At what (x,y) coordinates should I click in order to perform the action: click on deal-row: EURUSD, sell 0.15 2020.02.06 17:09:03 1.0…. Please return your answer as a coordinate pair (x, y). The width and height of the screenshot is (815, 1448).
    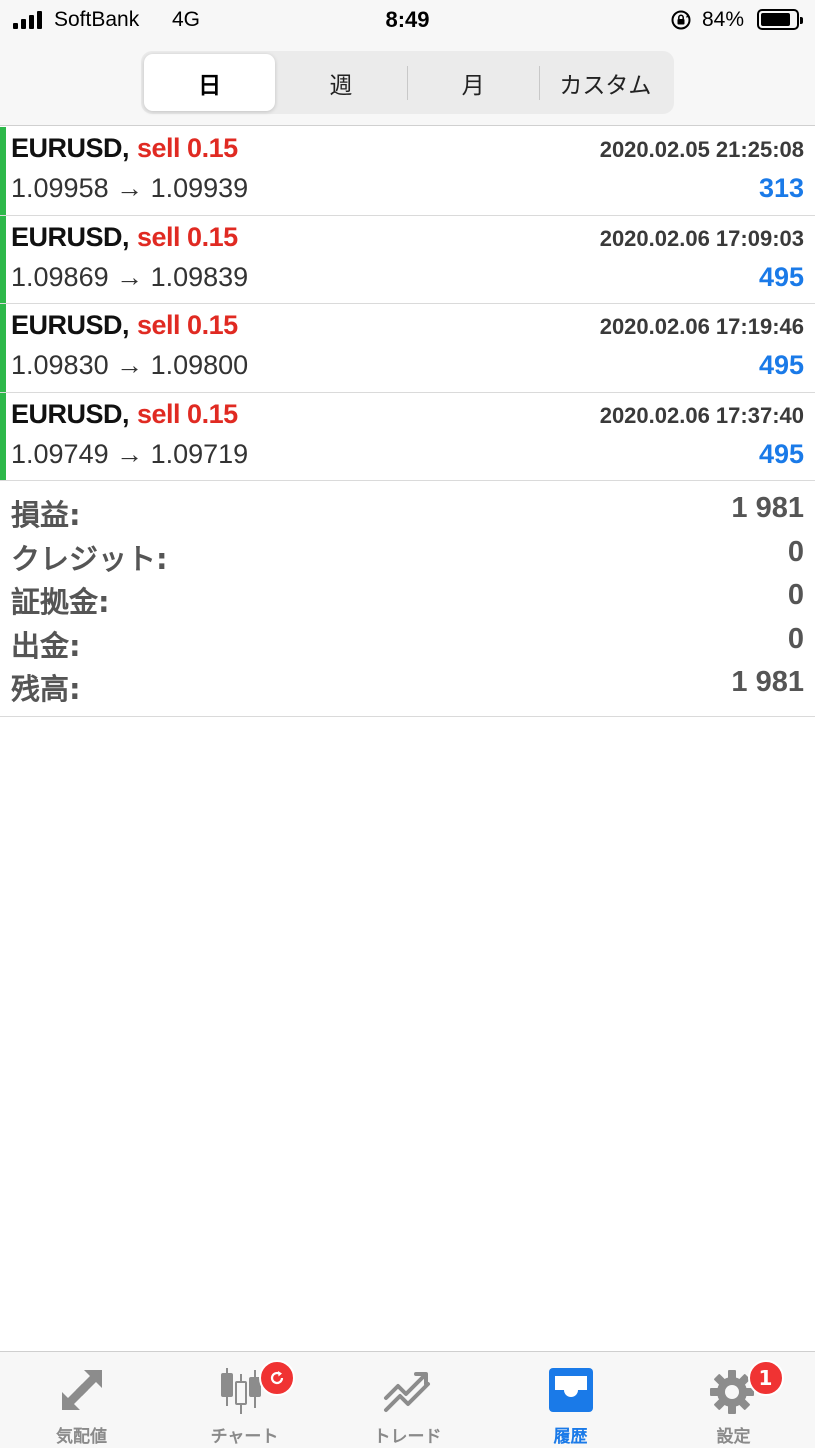
    Looking at the image, I should click on (407, 259).